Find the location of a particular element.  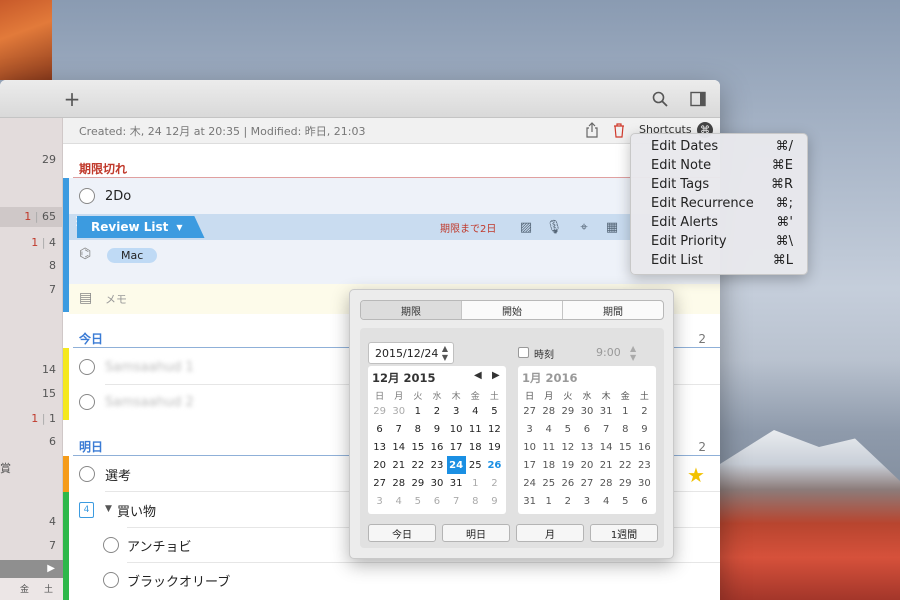

today-button: 今日 is located at coordinates (402, 533).